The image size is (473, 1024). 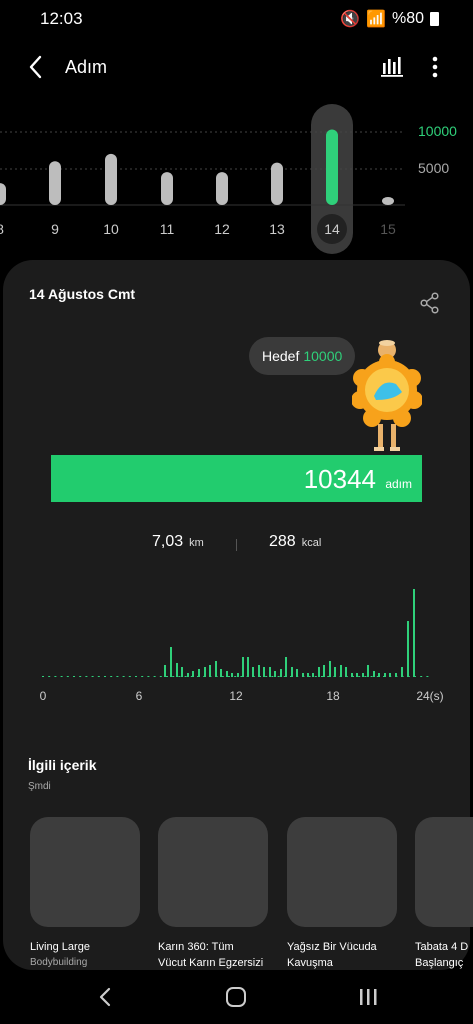 I want to click on related-item-1-thumbnail, so click(x=85, y=872).